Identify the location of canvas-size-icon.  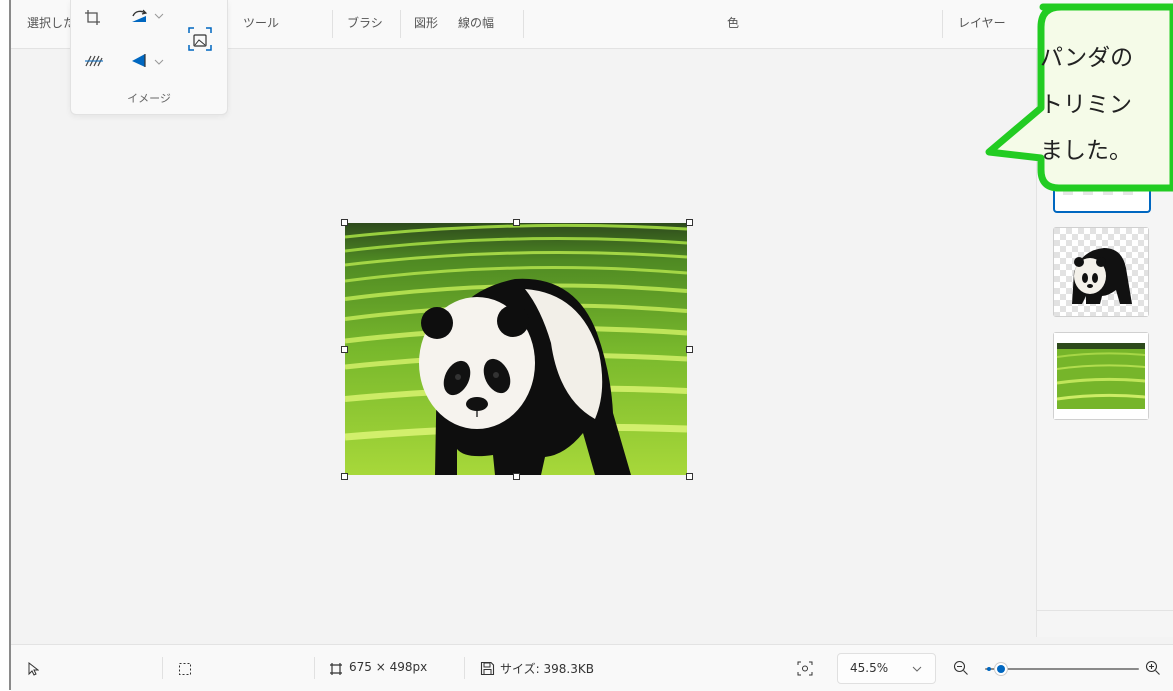
(336, 669).